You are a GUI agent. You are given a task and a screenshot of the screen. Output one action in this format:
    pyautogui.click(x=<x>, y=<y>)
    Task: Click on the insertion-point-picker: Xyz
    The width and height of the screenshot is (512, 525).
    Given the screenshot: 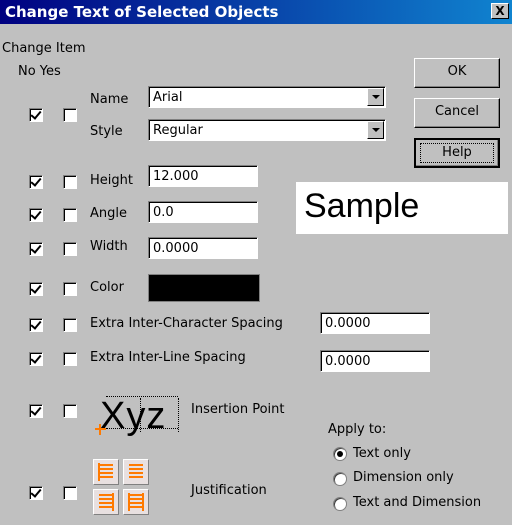 What is the action you would take?
    pyautogui.click(x=140, y=418)
    